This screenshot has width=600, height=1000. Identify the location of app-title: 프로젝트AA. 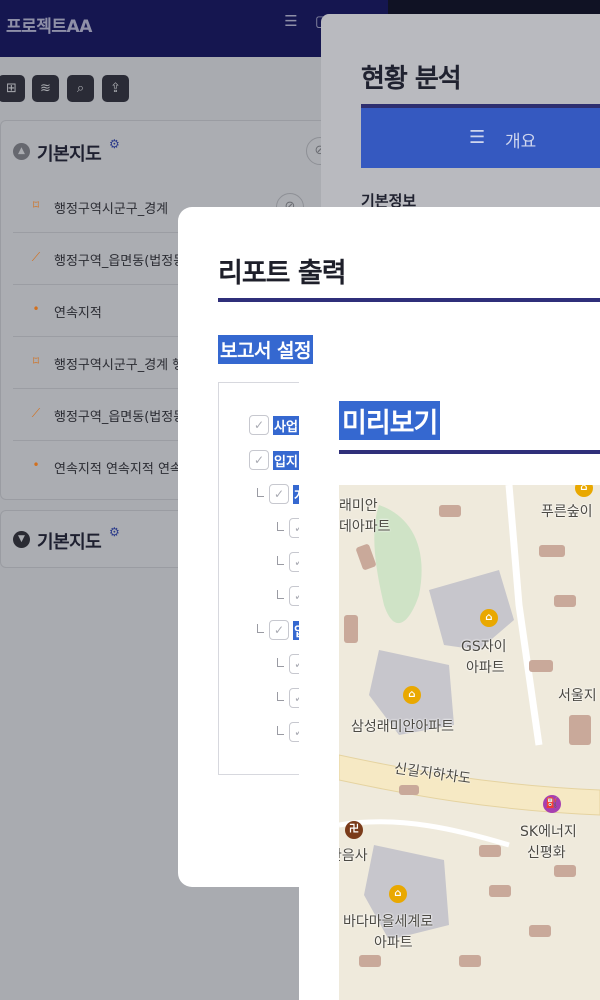
(49, 27).